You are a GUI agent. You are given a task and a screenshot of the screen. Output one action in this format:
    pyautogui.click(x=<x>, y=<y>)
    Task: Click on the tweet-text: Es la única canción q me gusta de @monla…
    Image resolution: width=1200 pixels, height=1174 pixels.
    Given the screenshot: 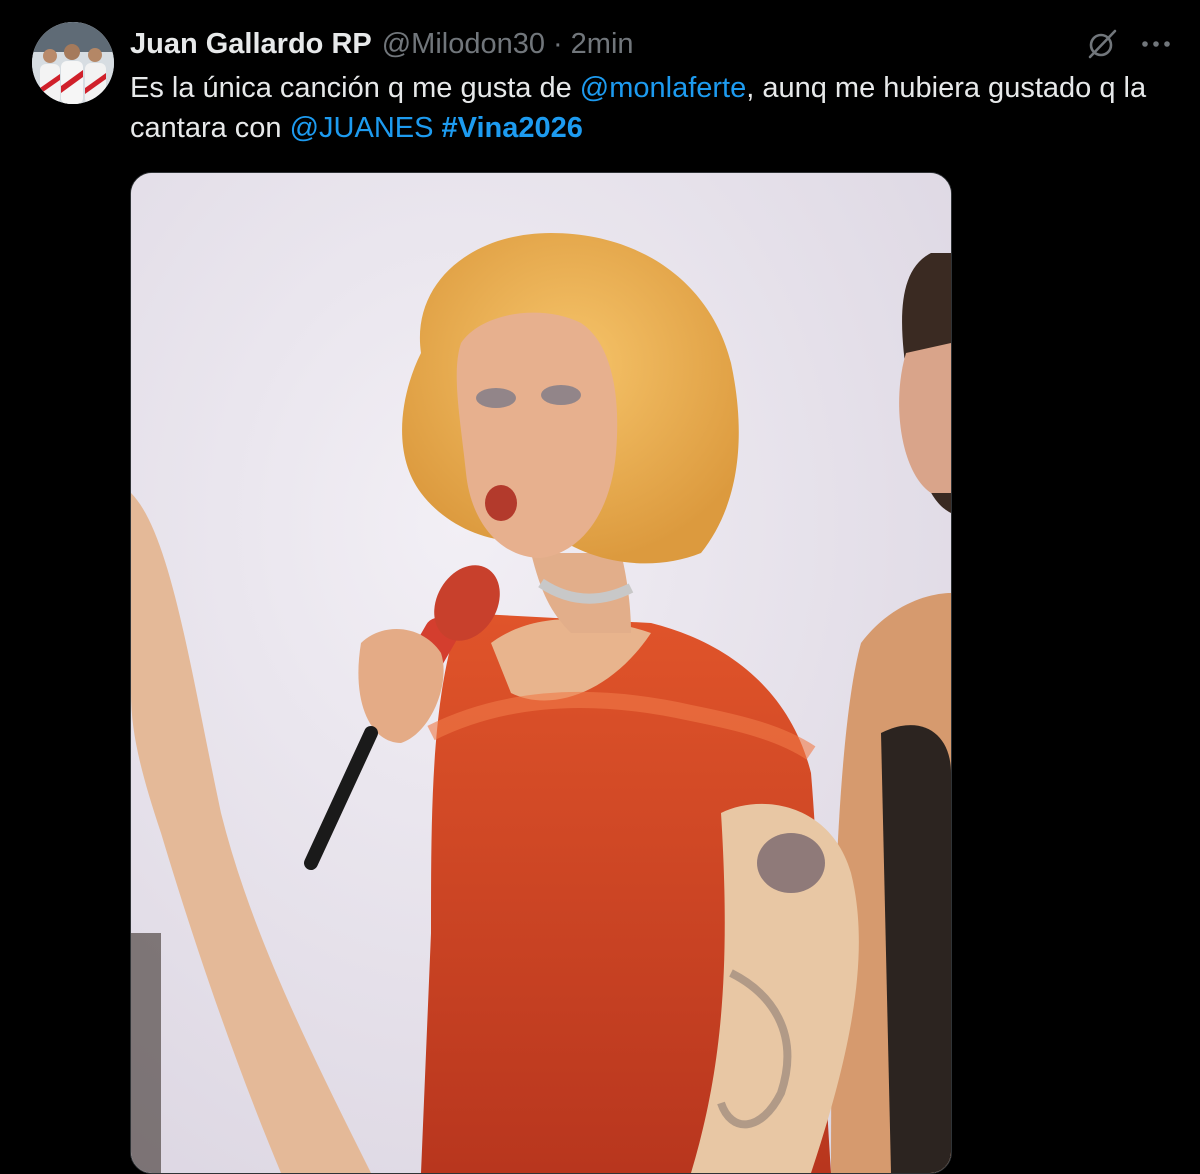 What is the action you would take?
    pyautogui.click(x=652, y=108)
    